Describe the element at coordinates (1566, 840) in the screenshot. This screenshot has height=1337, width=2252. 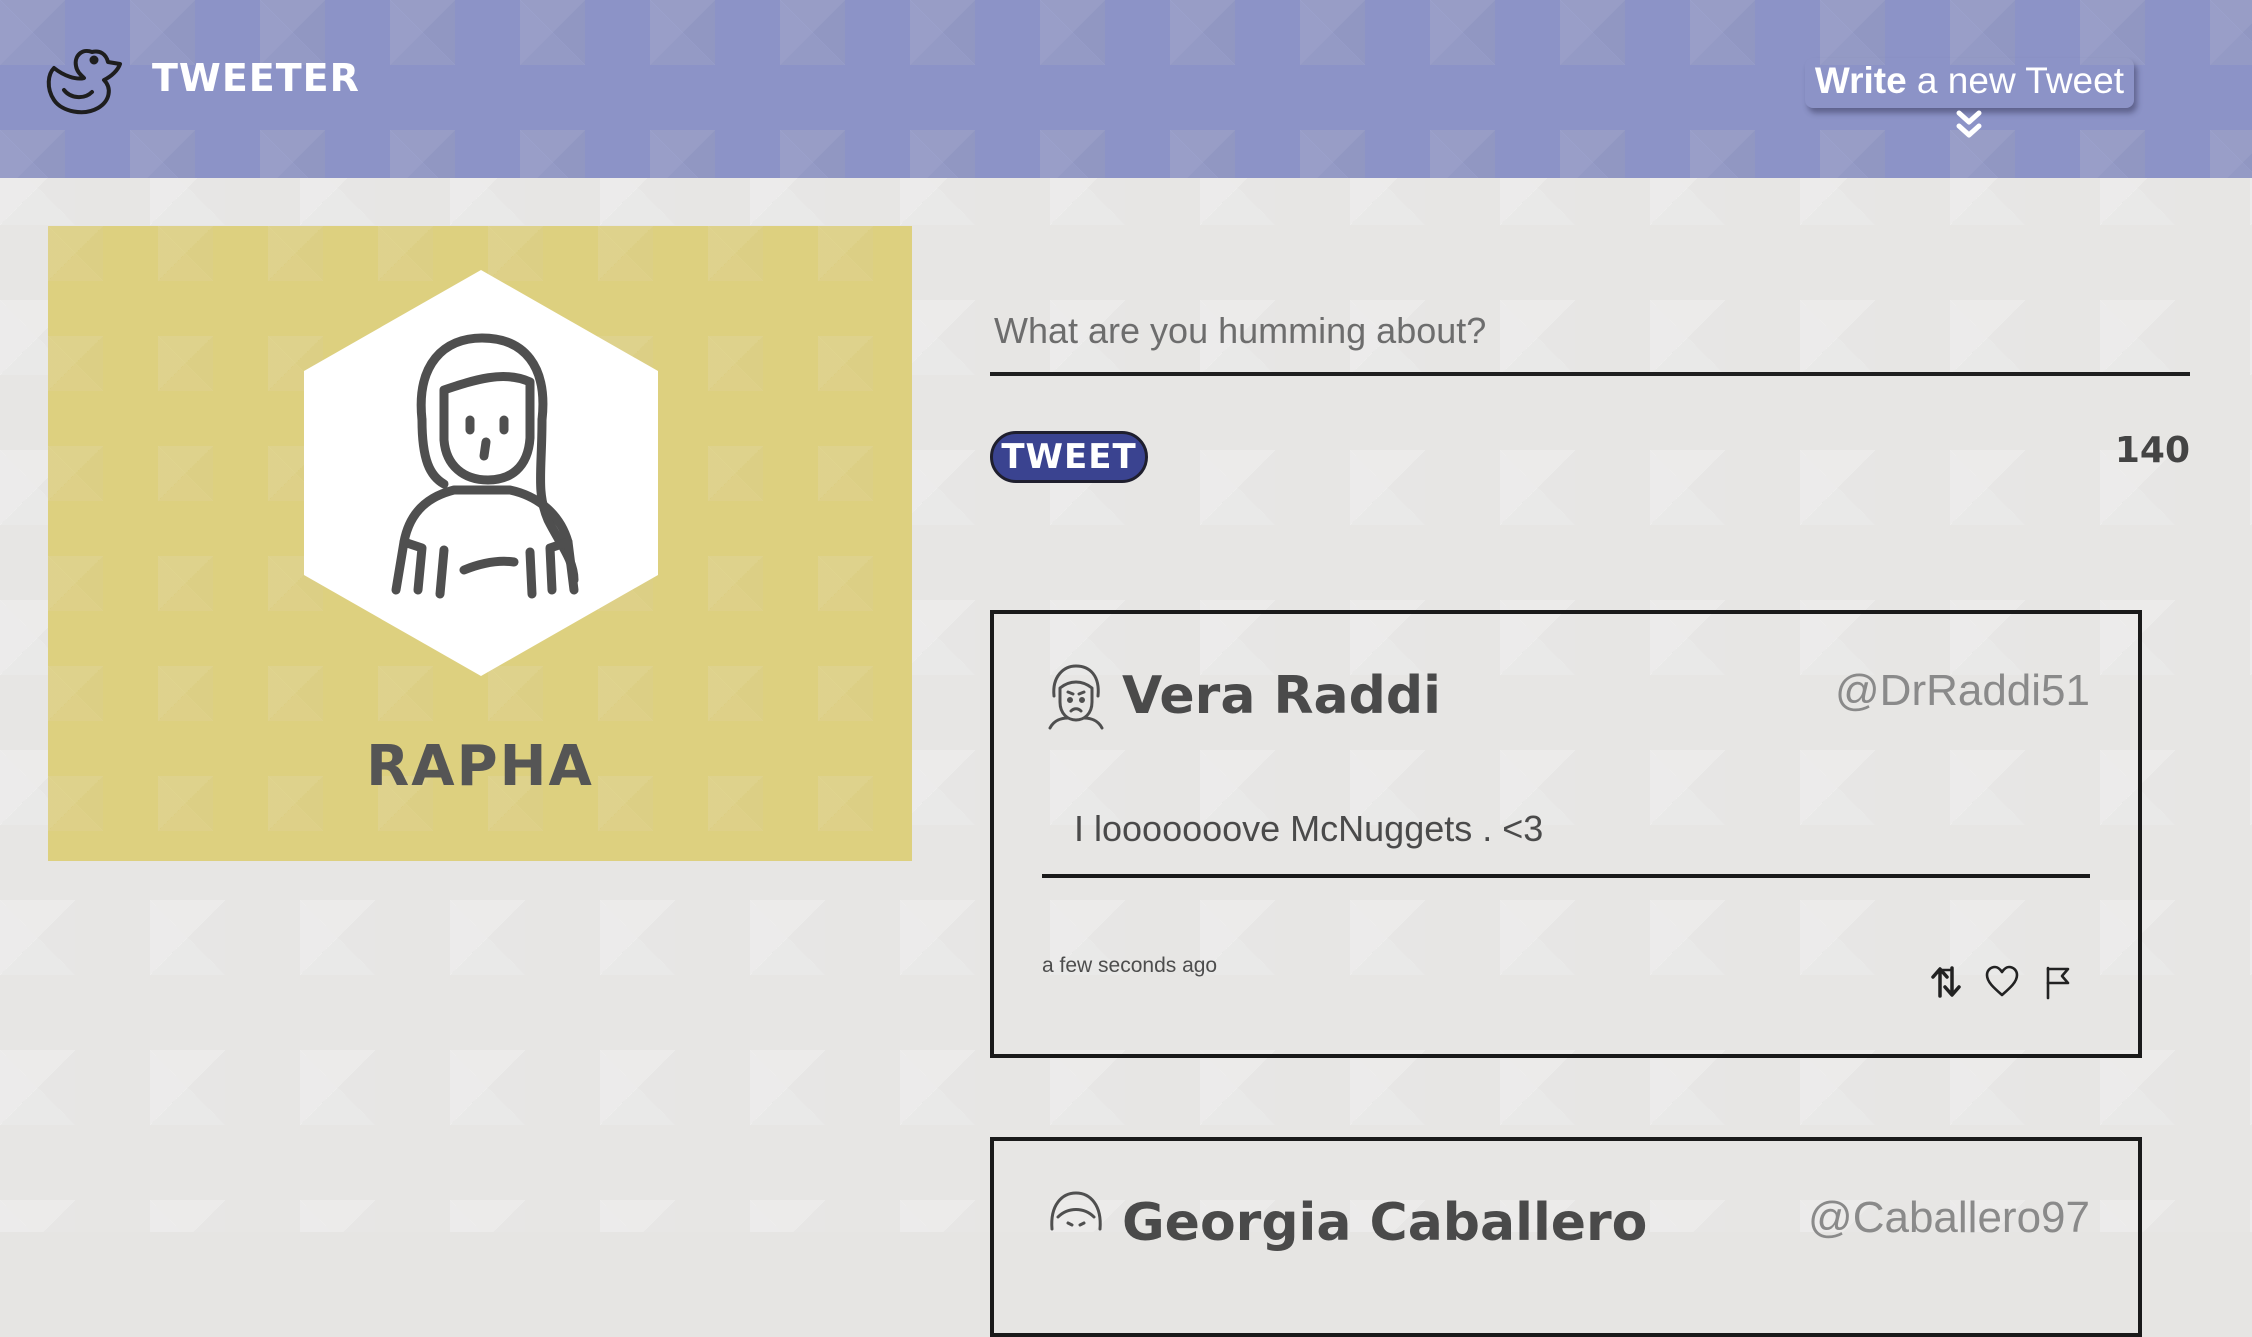
I see `tweet-body: I looooooove McNuggets . <3` at that location.